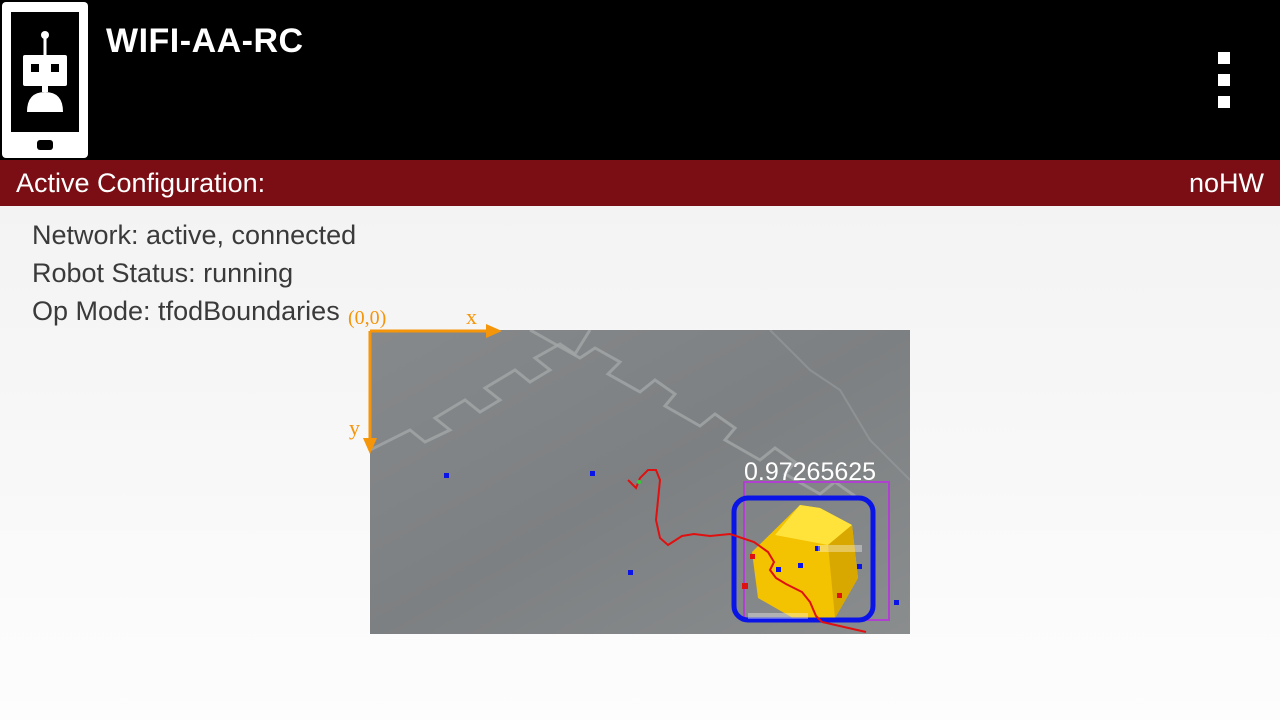  Describe the element at coordinates (141, 183) in the screenshot. I see `config-label: Active Configuration:` at that location.